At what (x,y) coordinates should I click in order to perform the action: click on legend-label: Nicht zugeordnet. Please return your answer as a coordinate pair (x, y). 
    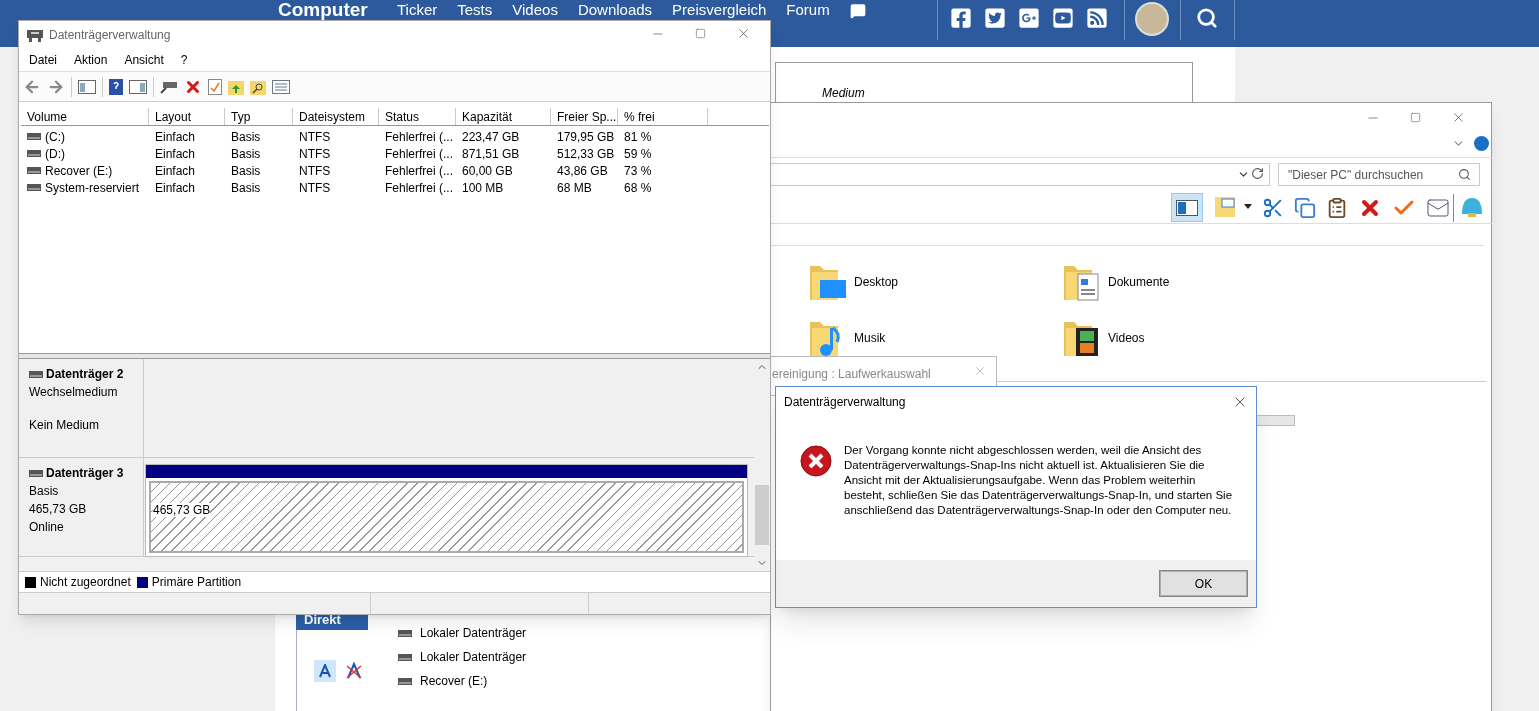
    Looking at the image, I should click on (85, 582).